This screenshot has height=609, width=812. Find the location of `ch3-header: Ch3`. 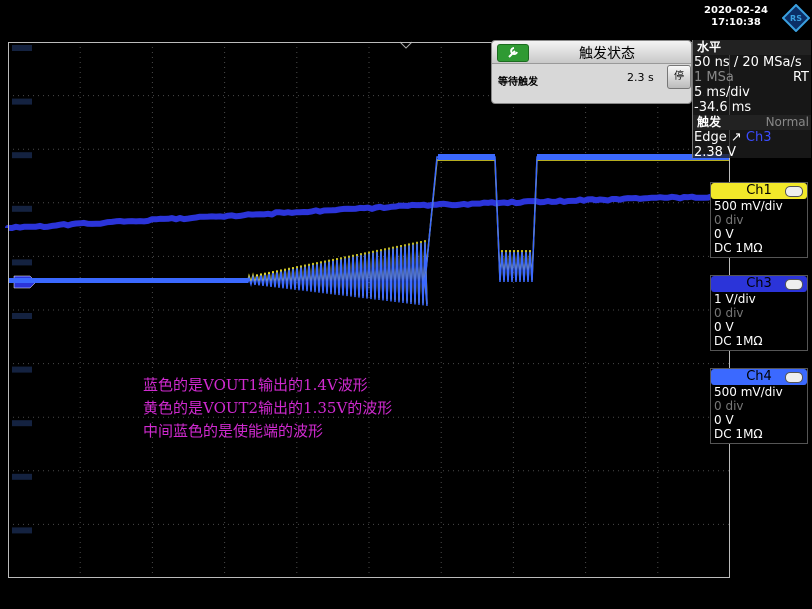

ch3-header: Ch3 is located at coordinates (759, 284).